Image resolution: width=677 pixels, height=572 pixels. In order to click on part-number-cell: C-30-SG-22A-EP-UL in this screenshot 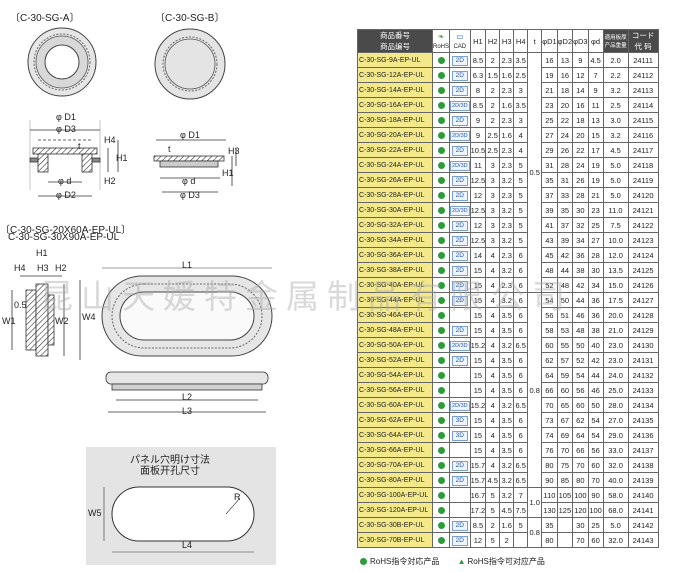, I will do `click(395, 150)`.